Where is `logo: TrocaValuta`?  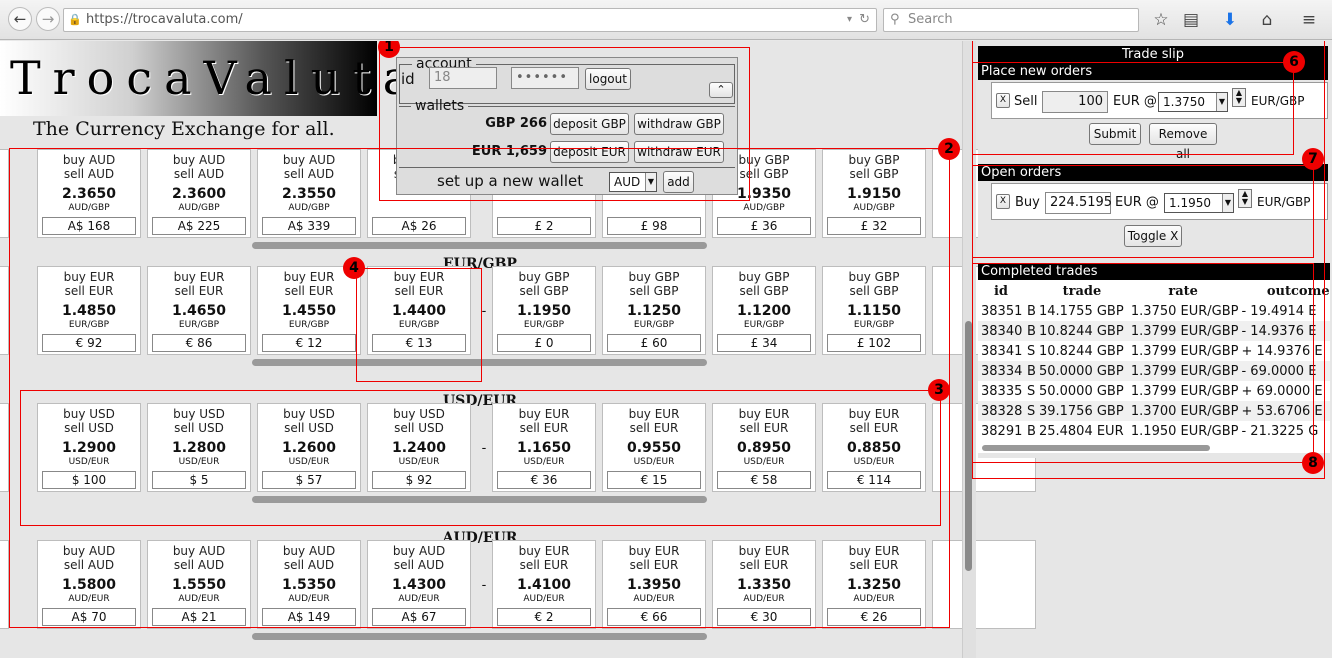 logo: TrocaValuta is located at coordinates (205, 78).